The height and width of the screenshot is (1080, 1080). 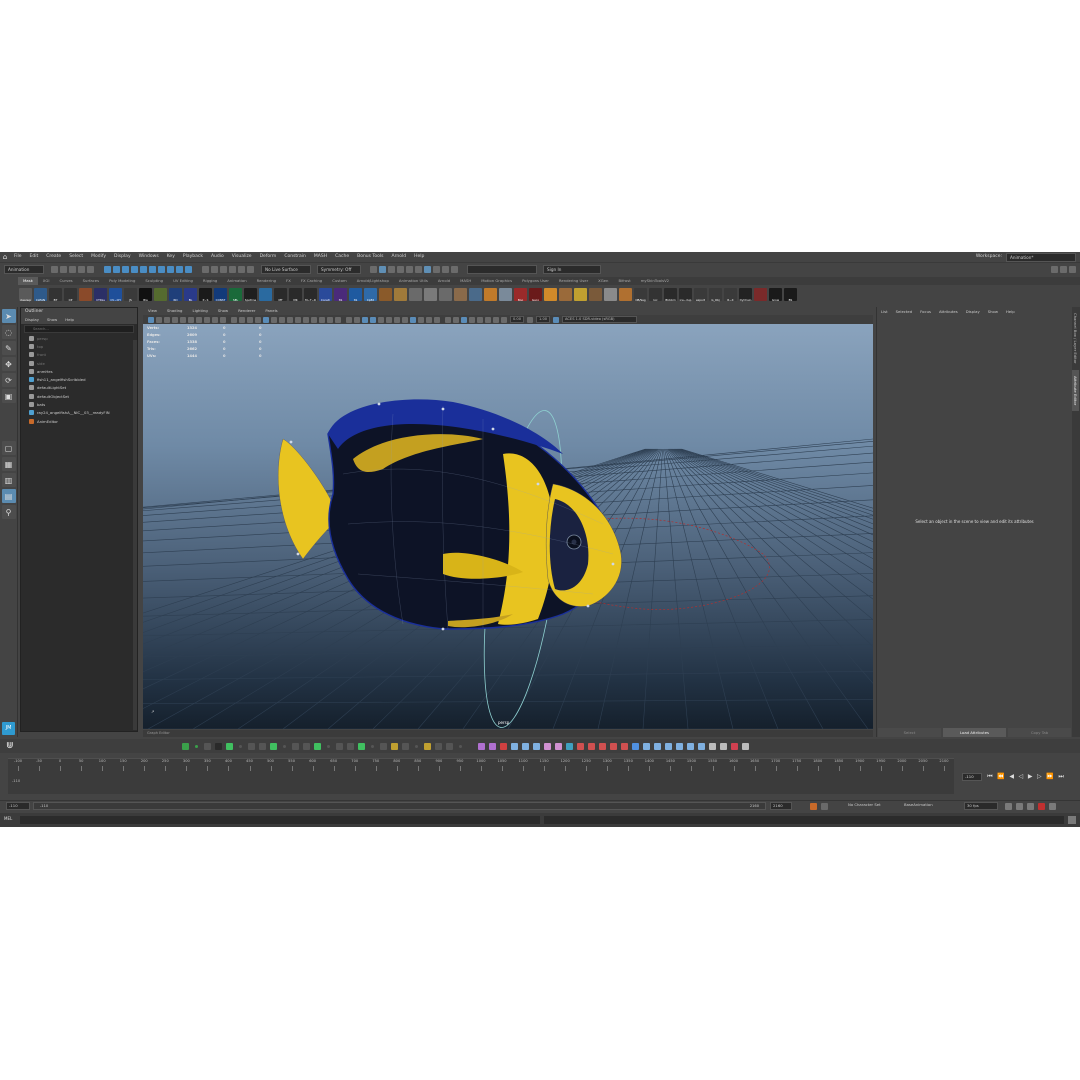 What do you see at coordinates (454, 269) in the screenshot?
I see `ui-toggle-2-icon` at bounding box center [454, 269].